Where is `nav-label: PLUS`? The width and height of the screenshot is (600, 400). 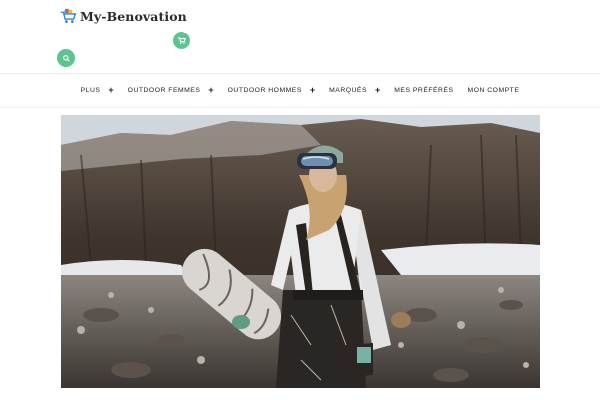 nav-label: PLUS is located at coordinates (90, 90).